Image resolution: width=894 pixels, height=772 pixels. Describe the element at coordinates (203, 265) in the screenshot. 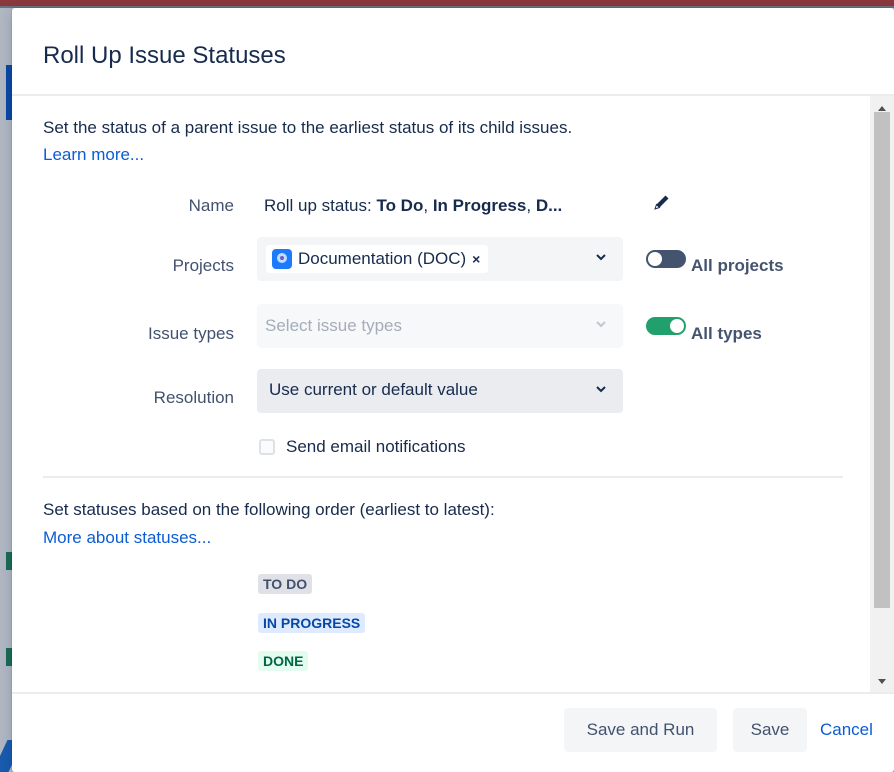

I see `projects-label: Projects` at that location.